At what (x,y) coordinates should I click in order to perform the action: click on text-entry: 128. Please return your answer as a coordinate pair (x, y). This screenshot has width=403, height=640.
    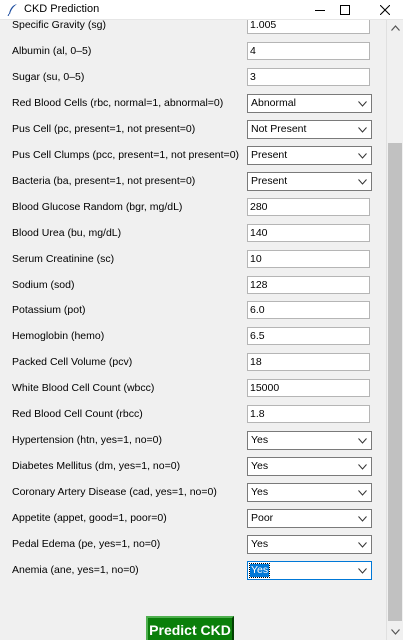
    Looking at the image, I should click on (308, 284).